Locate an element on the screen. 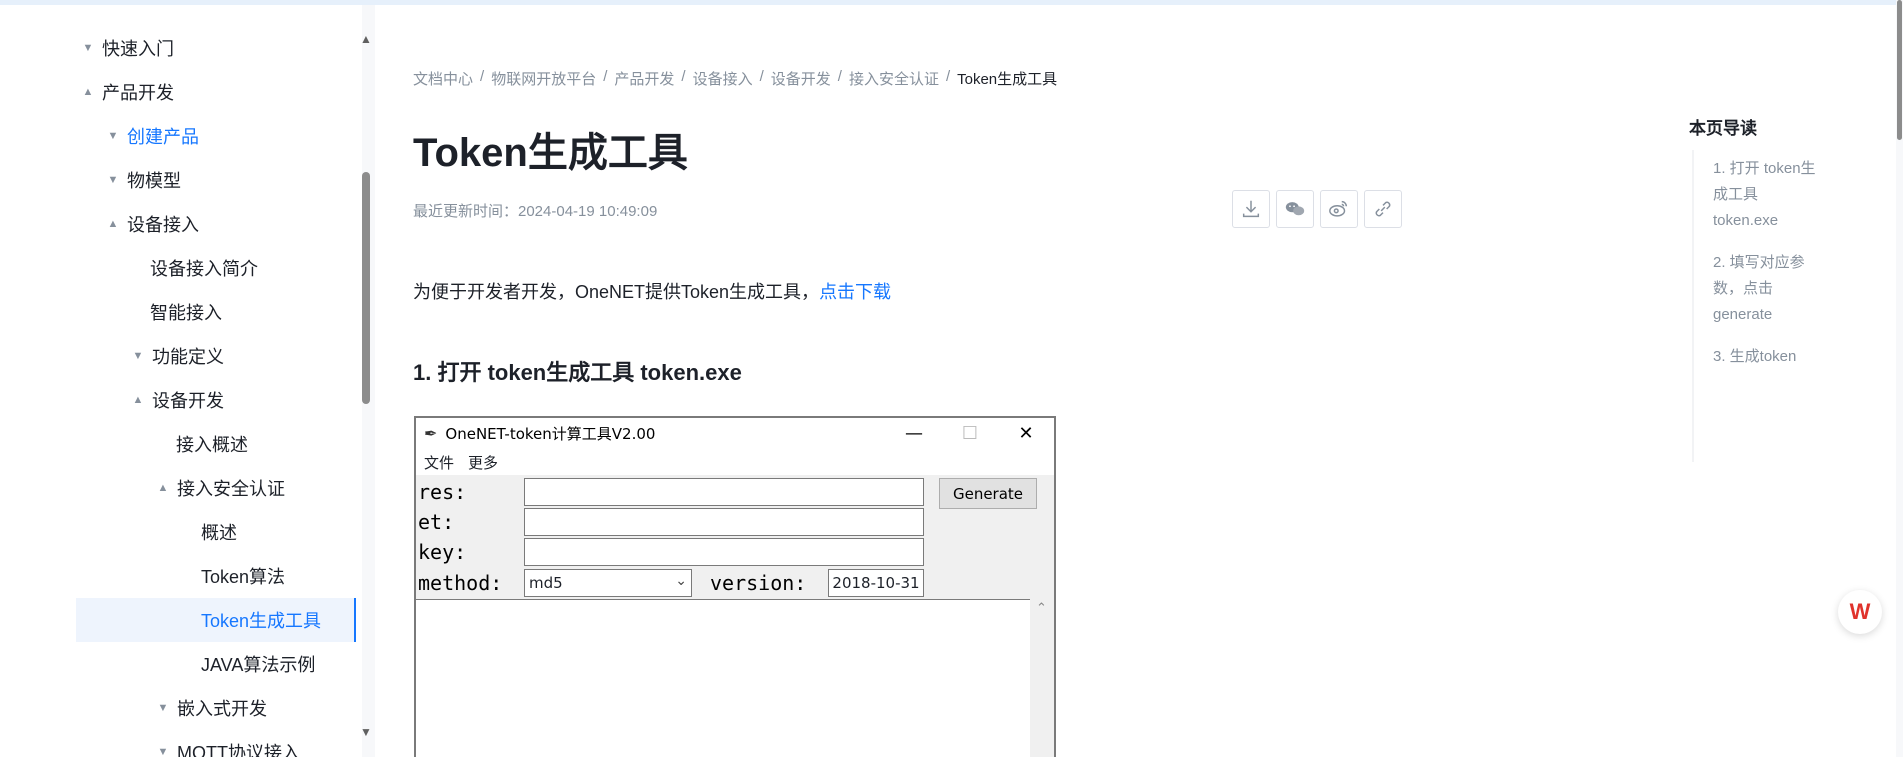  sidebar-item-label: 智能接入 is located at coordinates (186, 313).